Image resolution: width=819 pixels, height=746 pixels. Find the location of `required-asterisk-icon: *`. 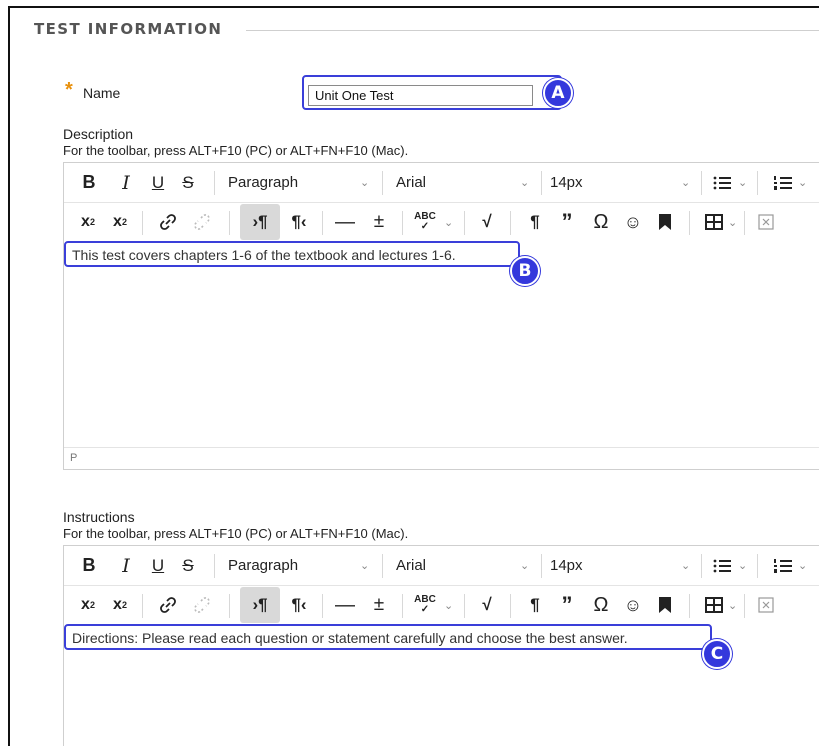

required-asterisk-icon: * is located at coordinates (69, 90).